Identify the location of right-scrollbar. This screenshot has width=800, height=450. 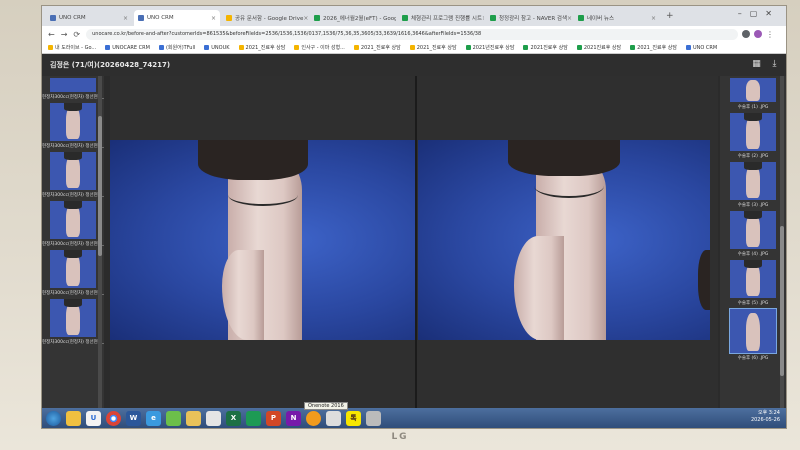
(782, 242).